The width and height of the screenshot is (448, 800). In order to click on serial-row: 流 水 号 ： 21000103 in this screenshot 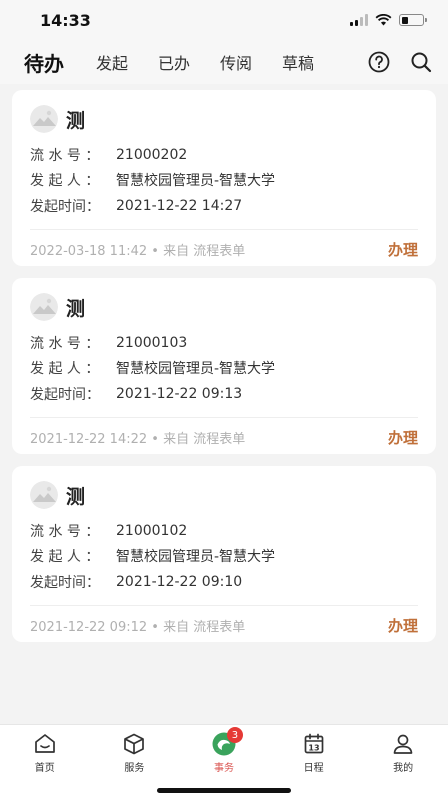, I will do `click(224, 343)`.